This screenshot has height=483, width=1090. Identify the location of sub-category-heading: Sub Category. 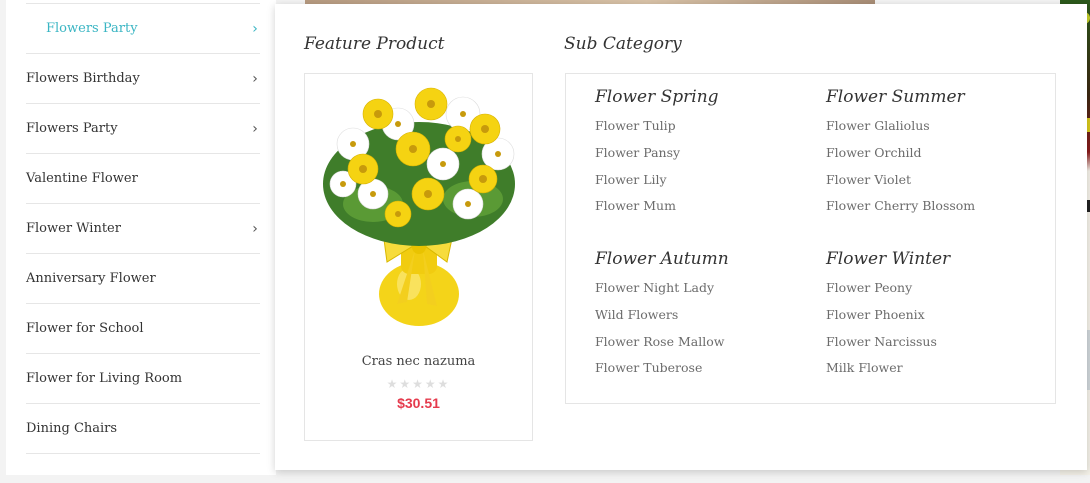
(623, 44).